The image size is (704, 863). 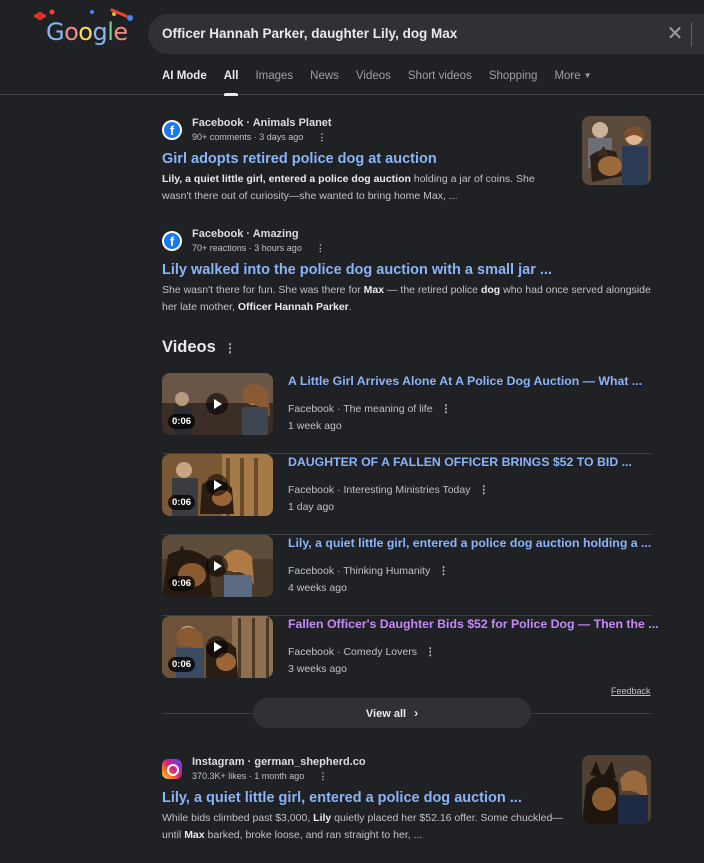 I want to click on result-meta-text: 70+ reactions · 3 hours ago, so click(x=247, y=248).